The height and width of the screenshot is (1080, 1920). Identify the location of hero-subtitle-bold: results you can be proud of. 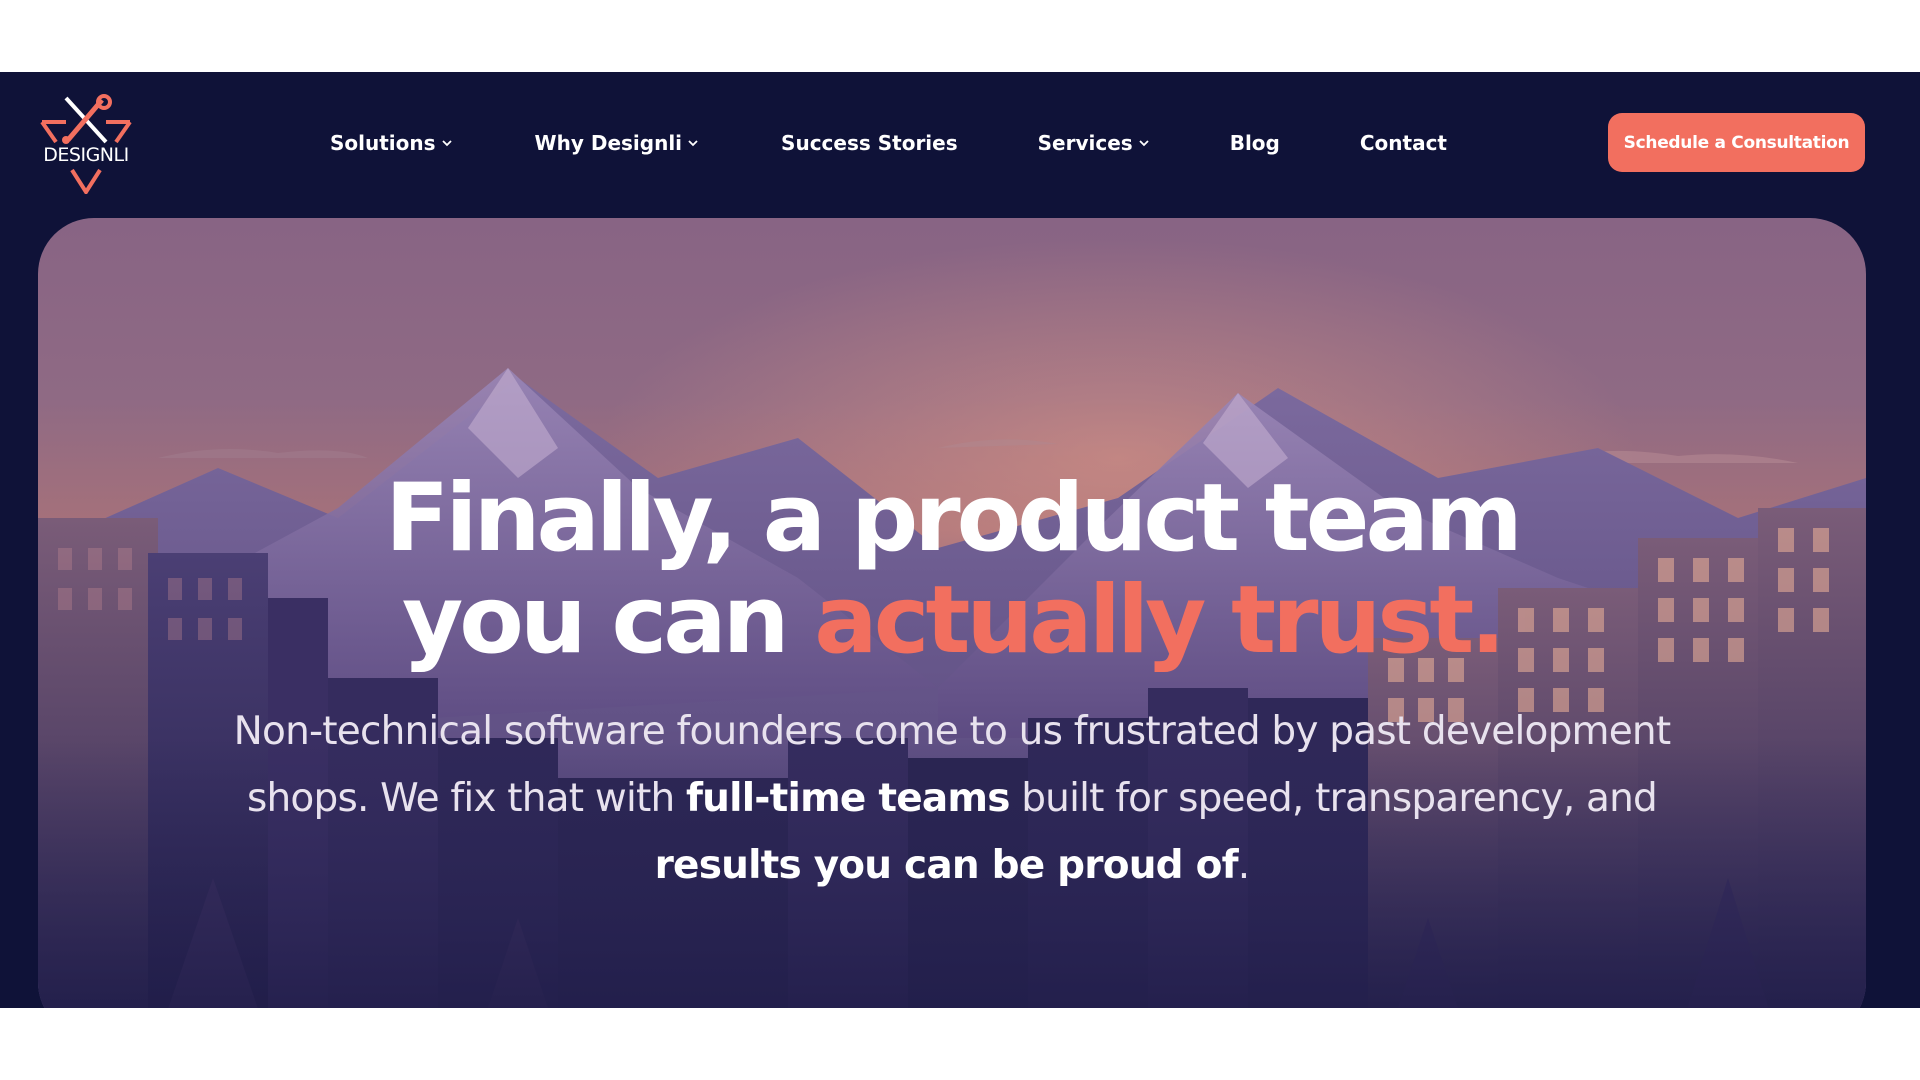
(946, 865).